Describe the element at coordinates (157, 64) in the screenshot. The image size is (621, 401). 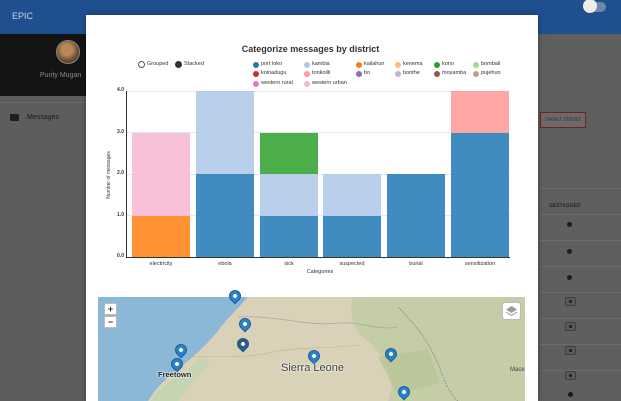
I see `grouped-label: Grouped` at that location.